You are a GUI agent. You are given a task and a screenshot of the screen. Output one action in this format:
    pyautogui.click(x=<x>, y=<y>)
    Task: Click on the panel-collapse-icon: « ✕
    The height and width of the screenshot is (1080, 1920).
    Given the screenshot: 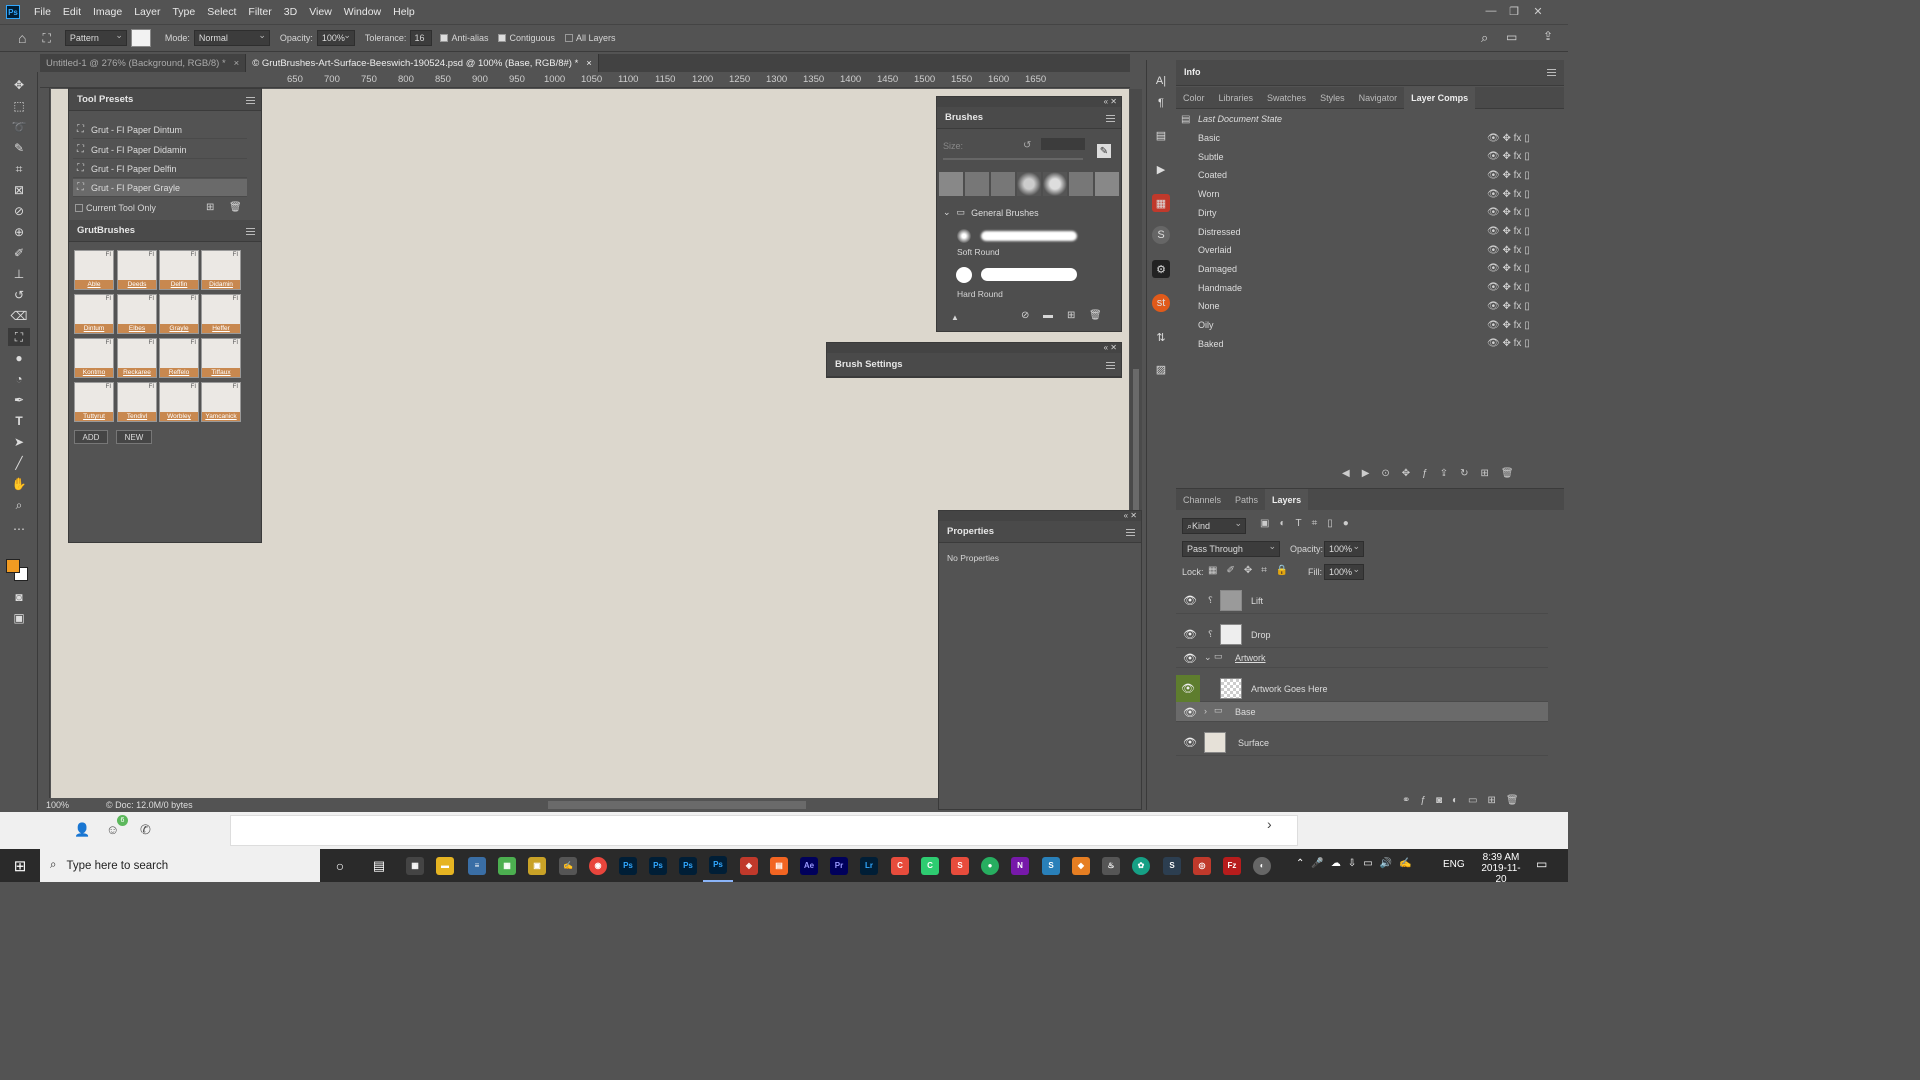 What is the action you would take?
    pyautogui.click(x=974, y=348)
    